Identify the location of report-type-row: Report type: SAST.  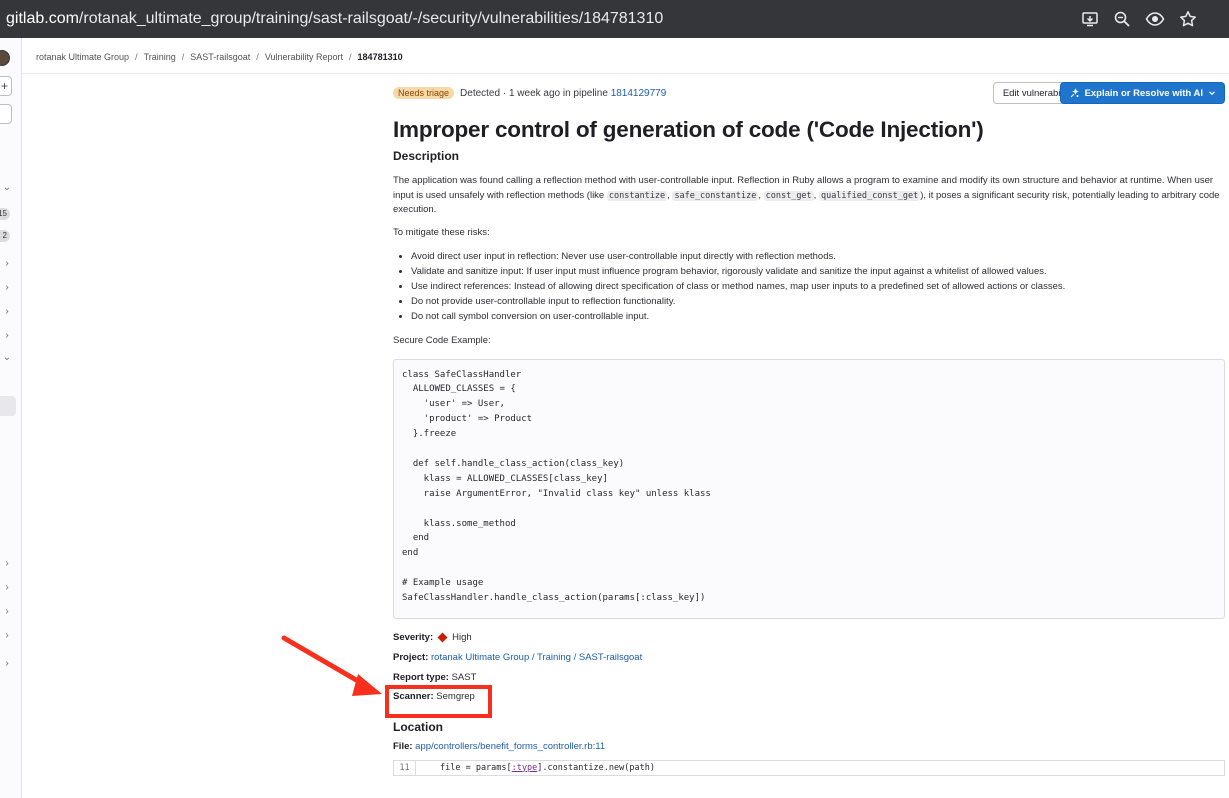
(809, 677).